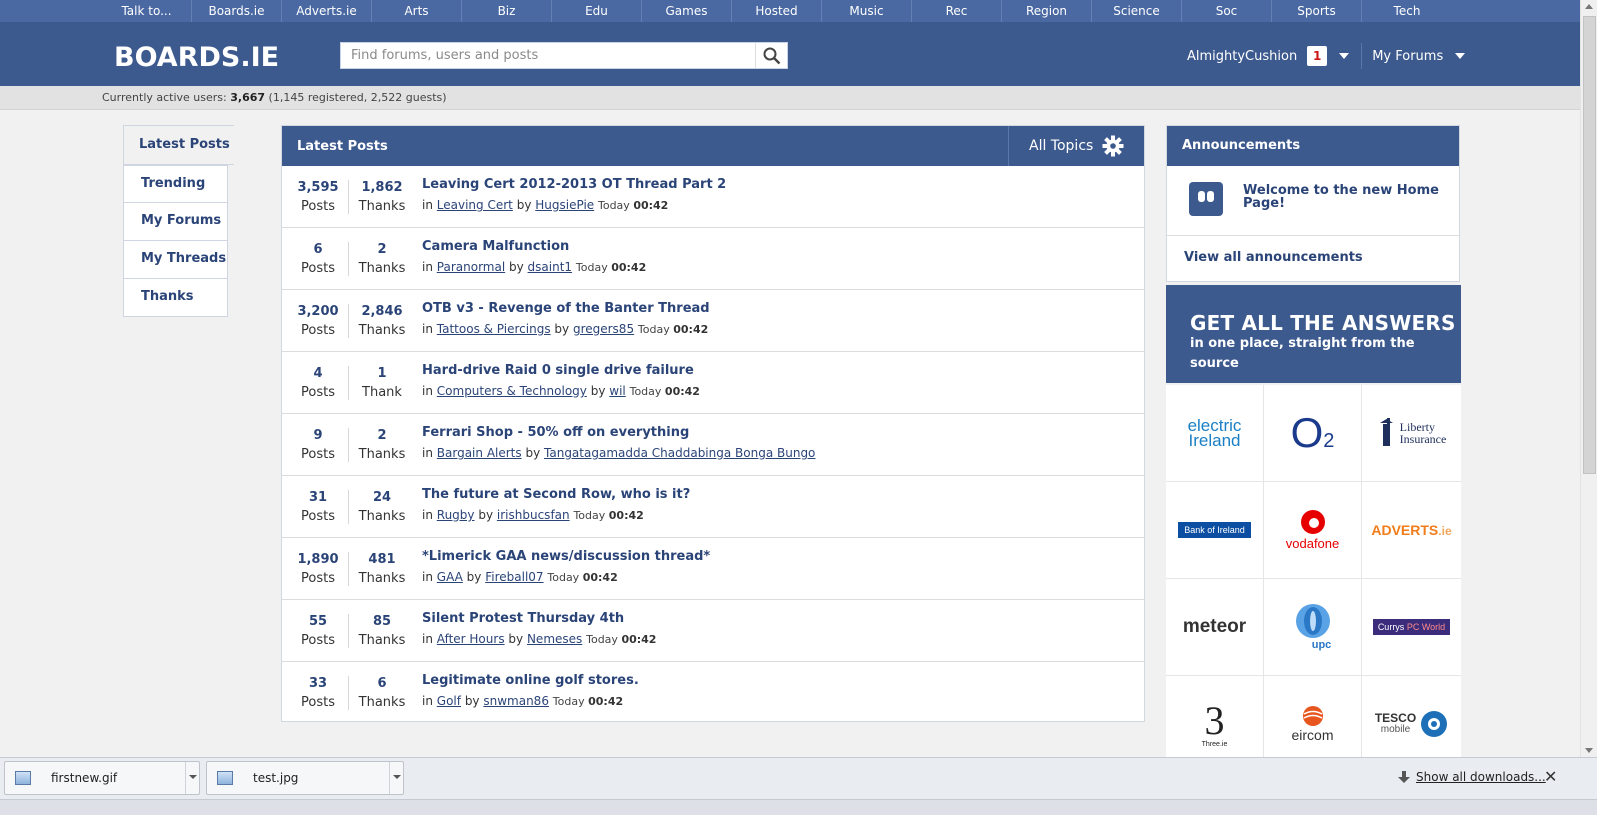 The height and width of the screenshot is (815, 1597). What do you see at coordinates (771, 55) in the screenshot?
I see `search-button` at bounding box center [771, 55].